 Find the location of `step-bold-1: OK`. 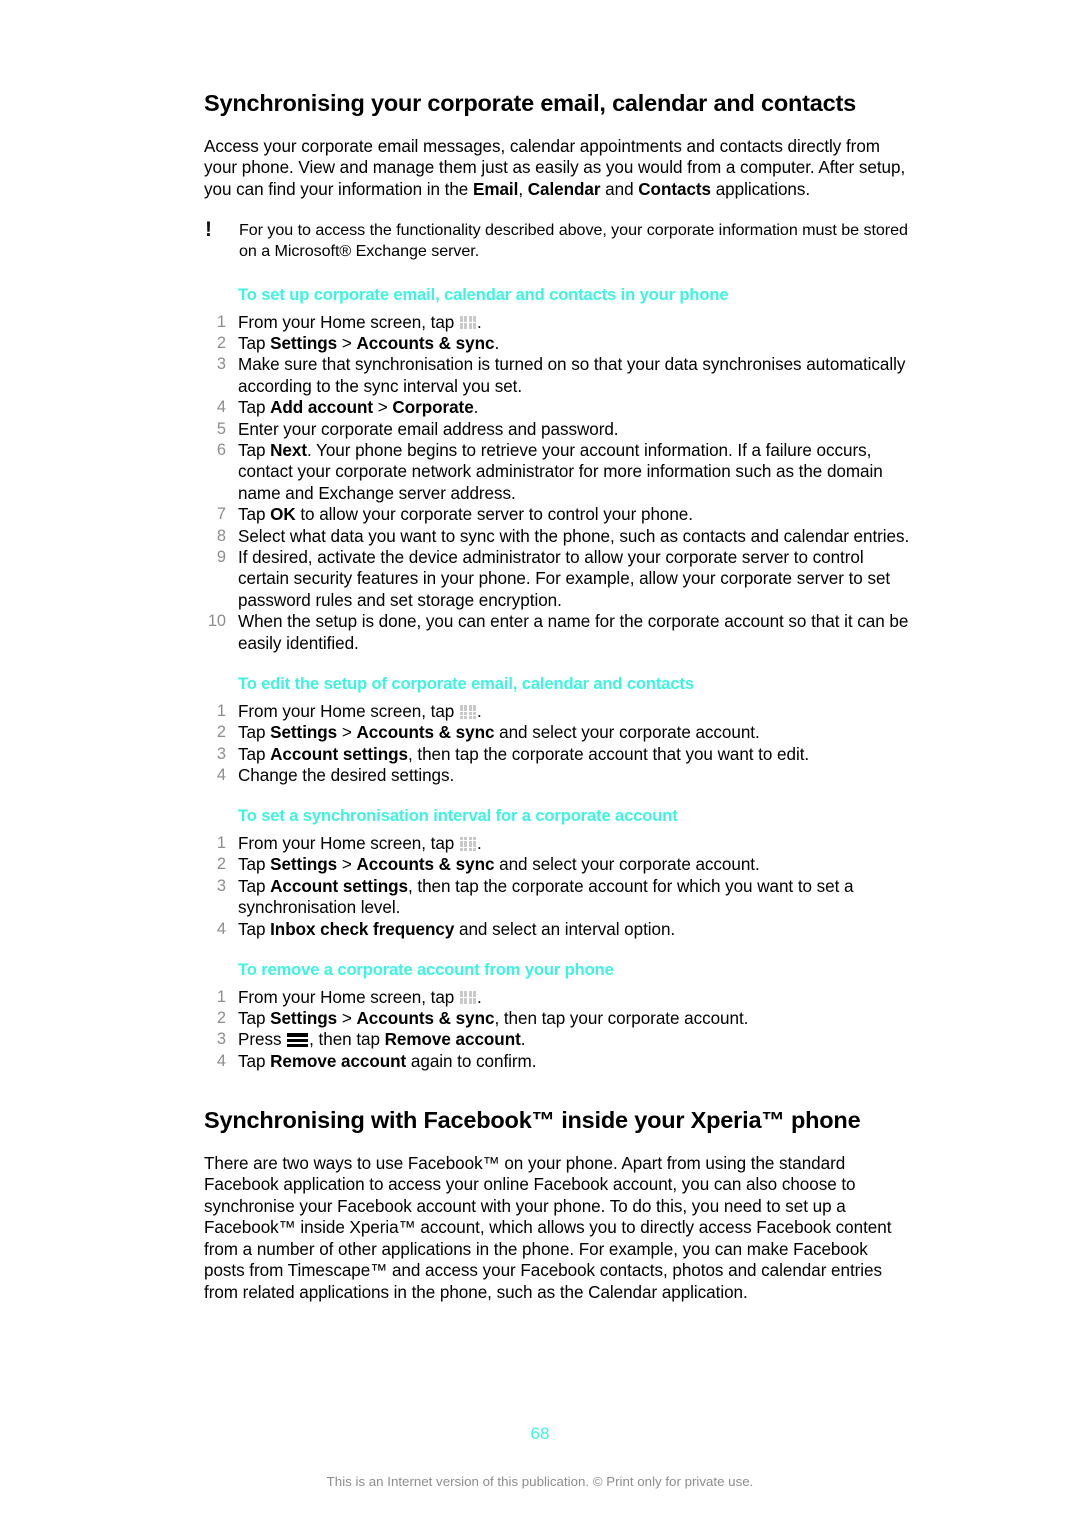

step-bold-1: OK is located at coordinates (283, 515).